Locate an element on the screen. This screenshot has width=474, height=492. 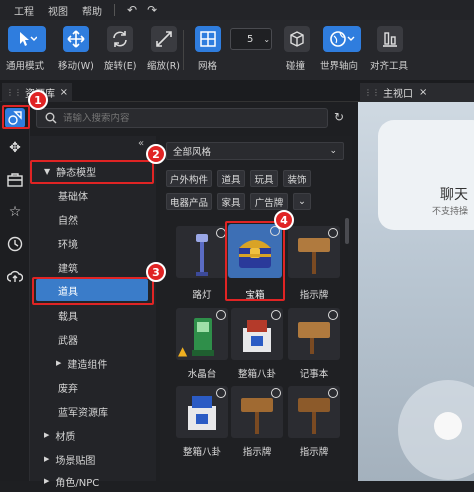
star-icon: ☆ is located at coordinates (15, 212).